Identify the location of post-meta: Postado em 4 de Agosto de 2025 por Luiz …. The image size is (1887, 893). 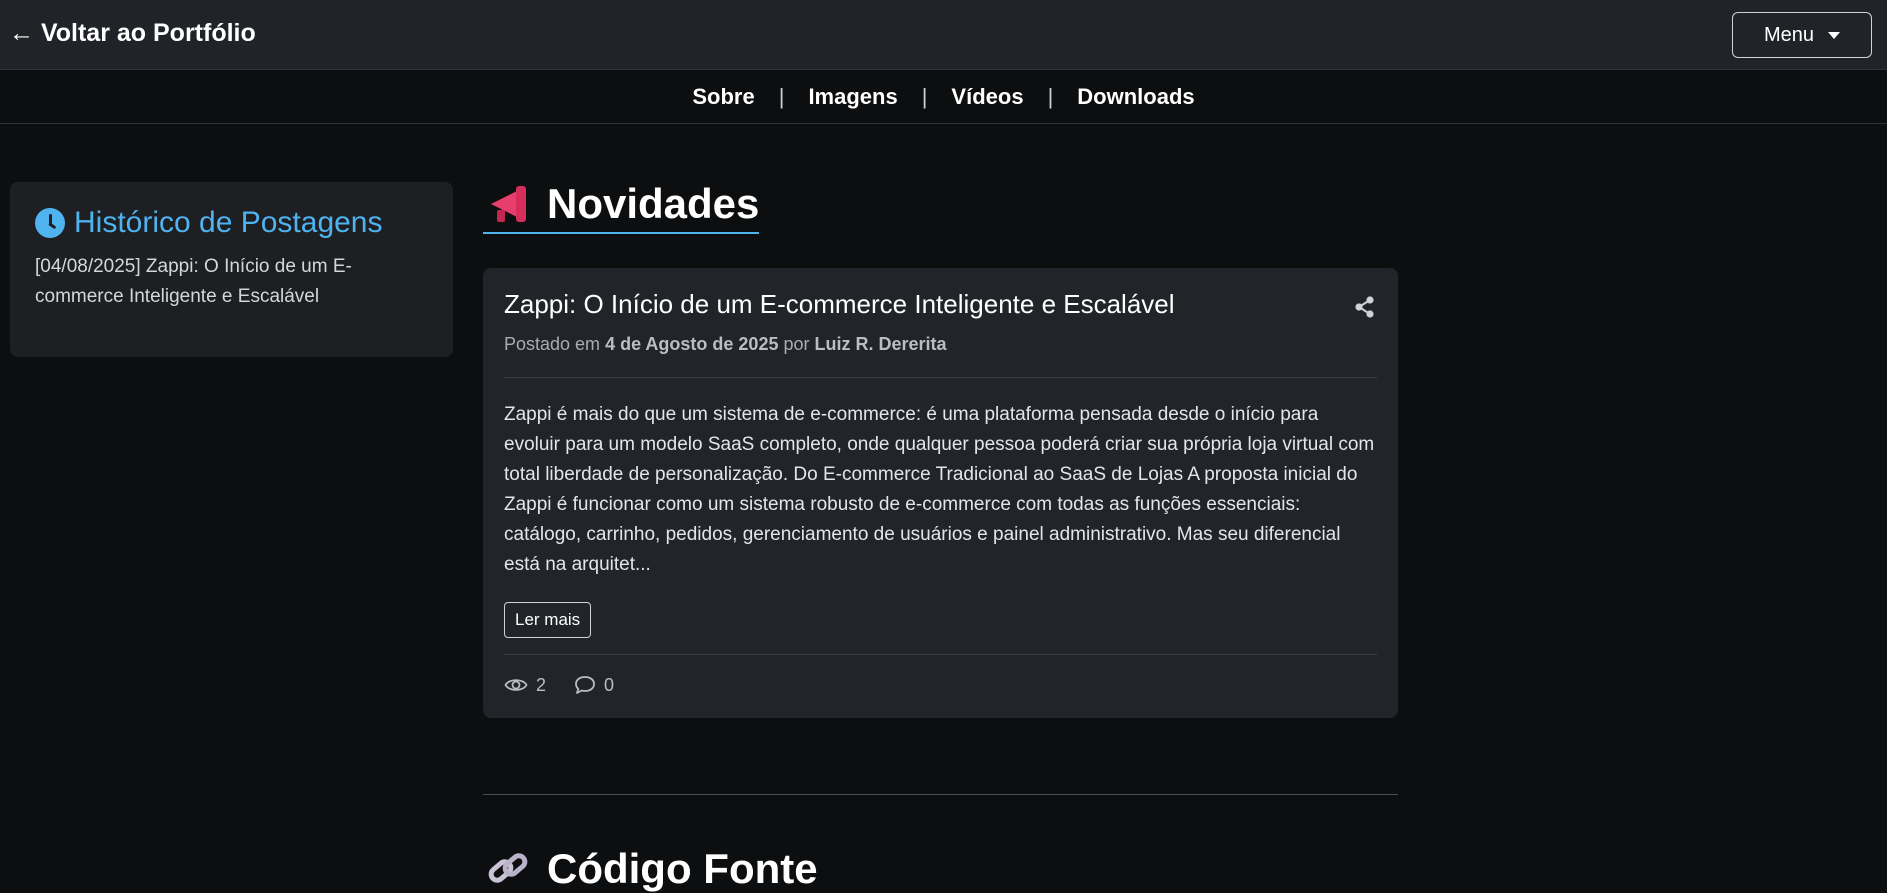
(940, 356).